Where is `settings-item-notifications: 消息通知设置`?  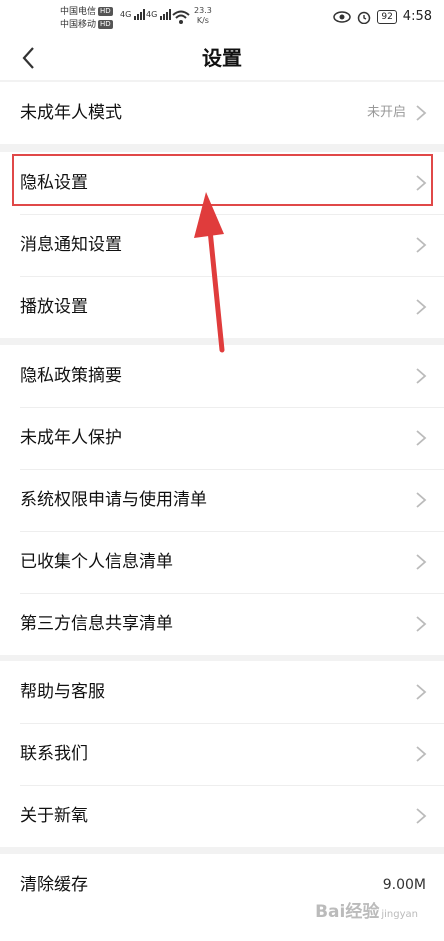 settings-item-notifications: 消息通知设置 is located at coordinates (222, 245).